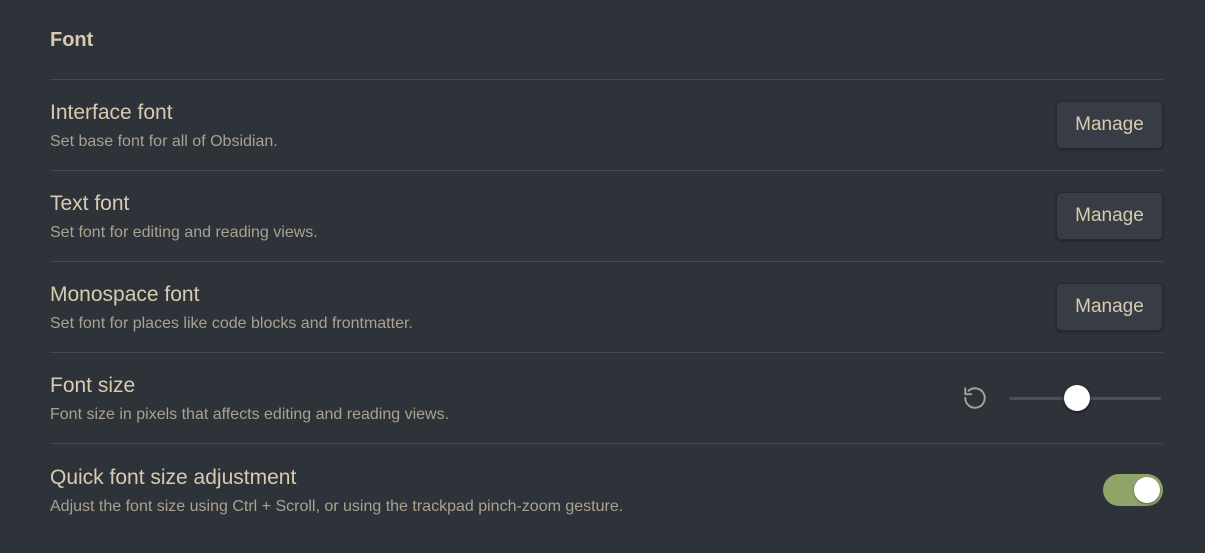  What do you see at coordinates (184, 232) in the screenshot?
I see `setting-description: Set font for editing and reading views.` at bounding box center [184, 232].